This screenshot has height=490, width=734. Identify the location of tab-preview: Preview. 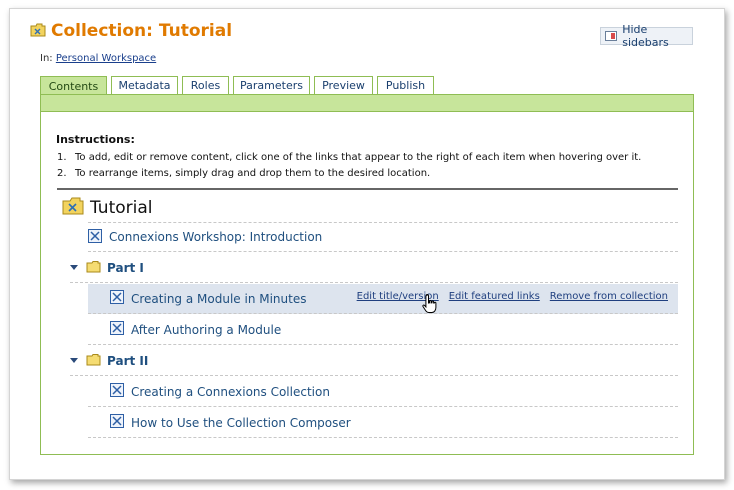
(343, 85).